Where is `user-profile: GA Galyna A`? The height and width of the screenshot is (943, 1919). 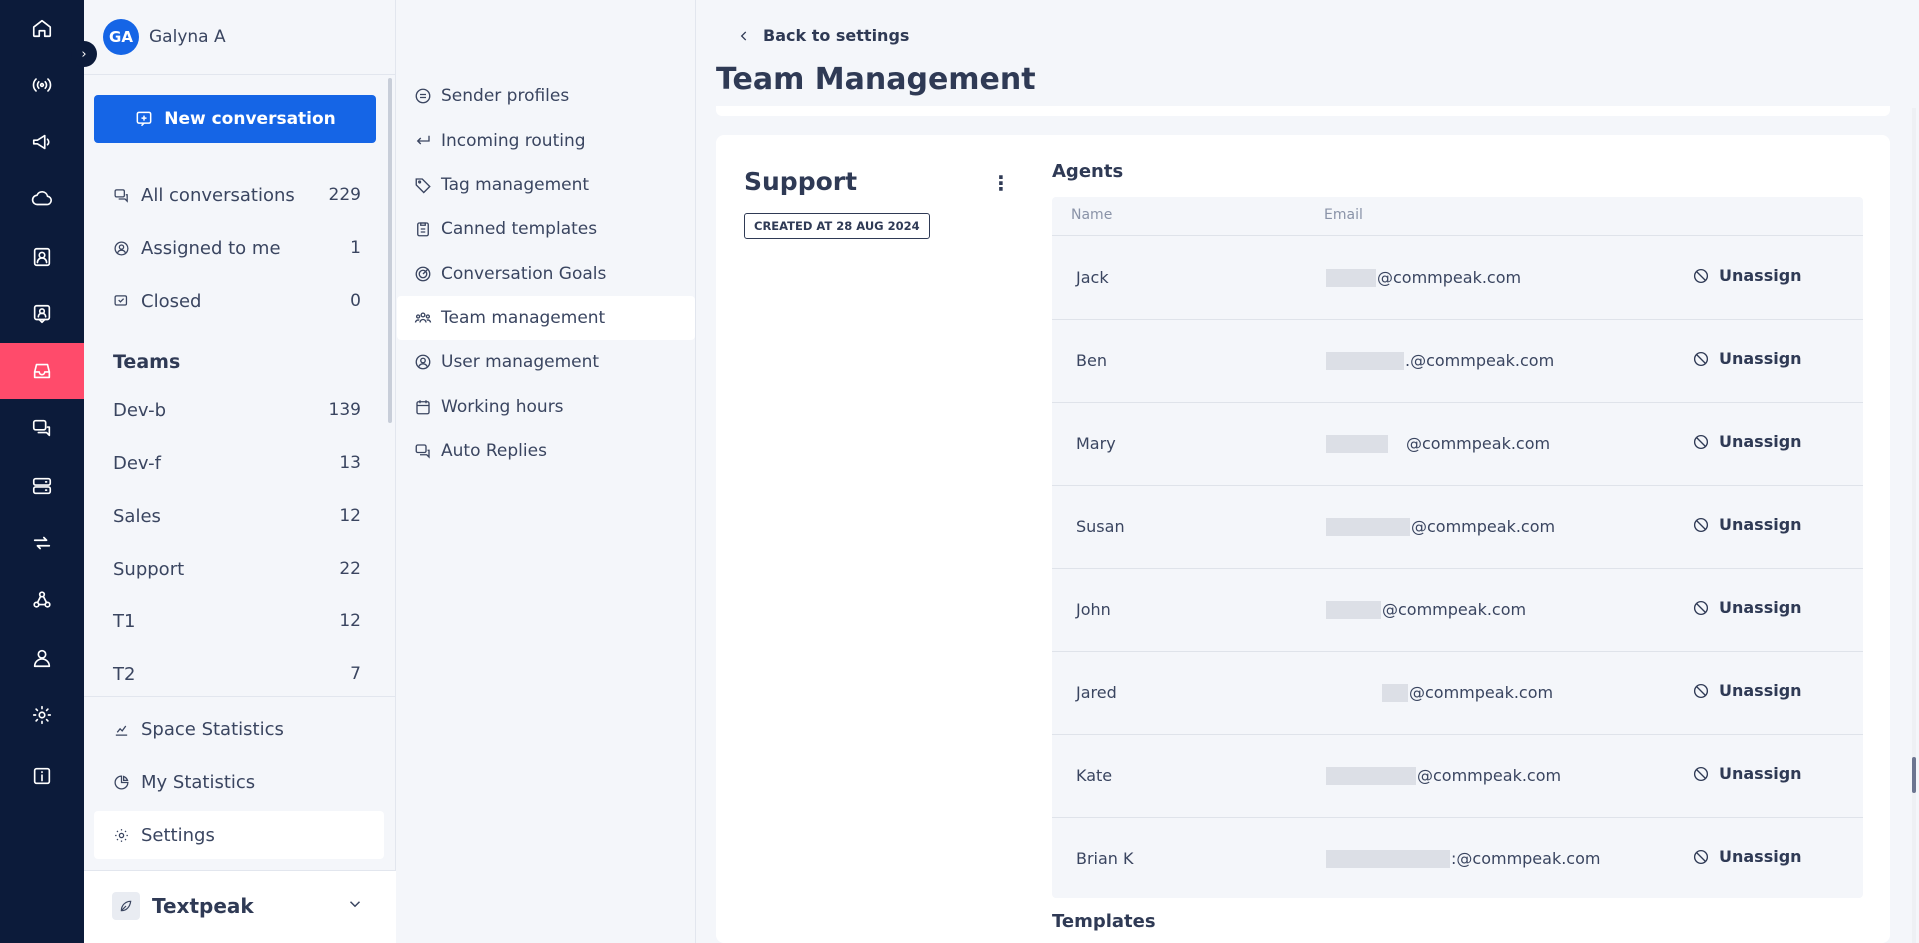
user-profile: GA Galyna A is located at coordinates (164, 37).